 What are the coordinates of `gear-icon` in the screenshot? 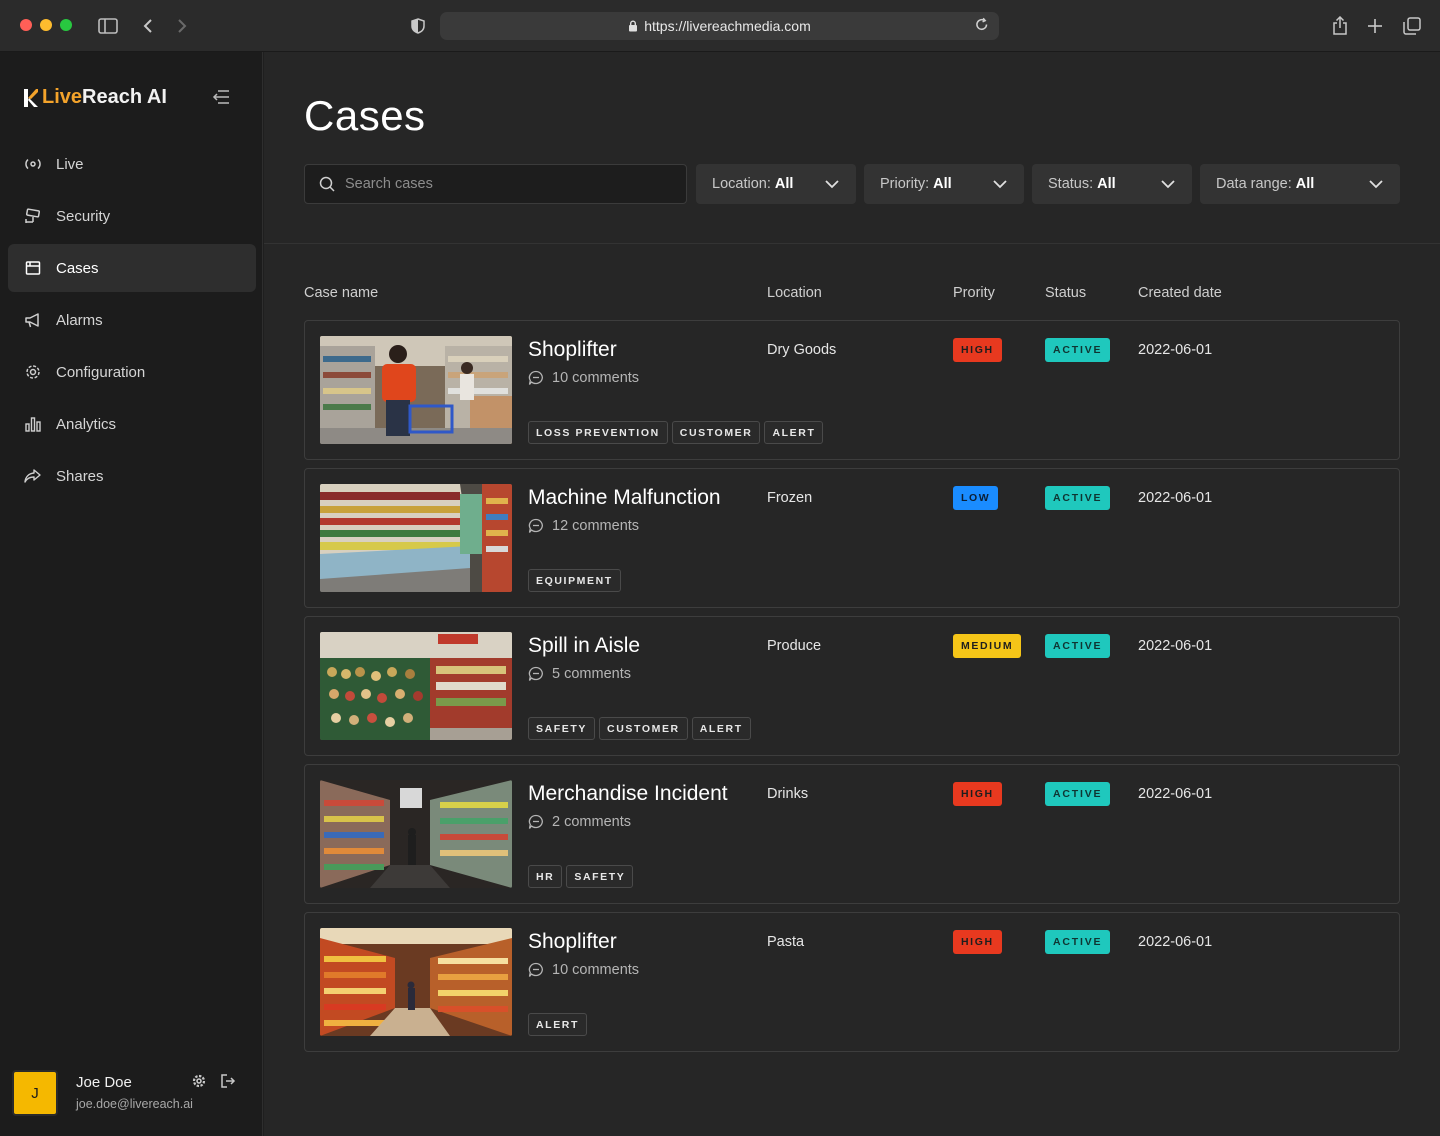 It's located at (33, 372).